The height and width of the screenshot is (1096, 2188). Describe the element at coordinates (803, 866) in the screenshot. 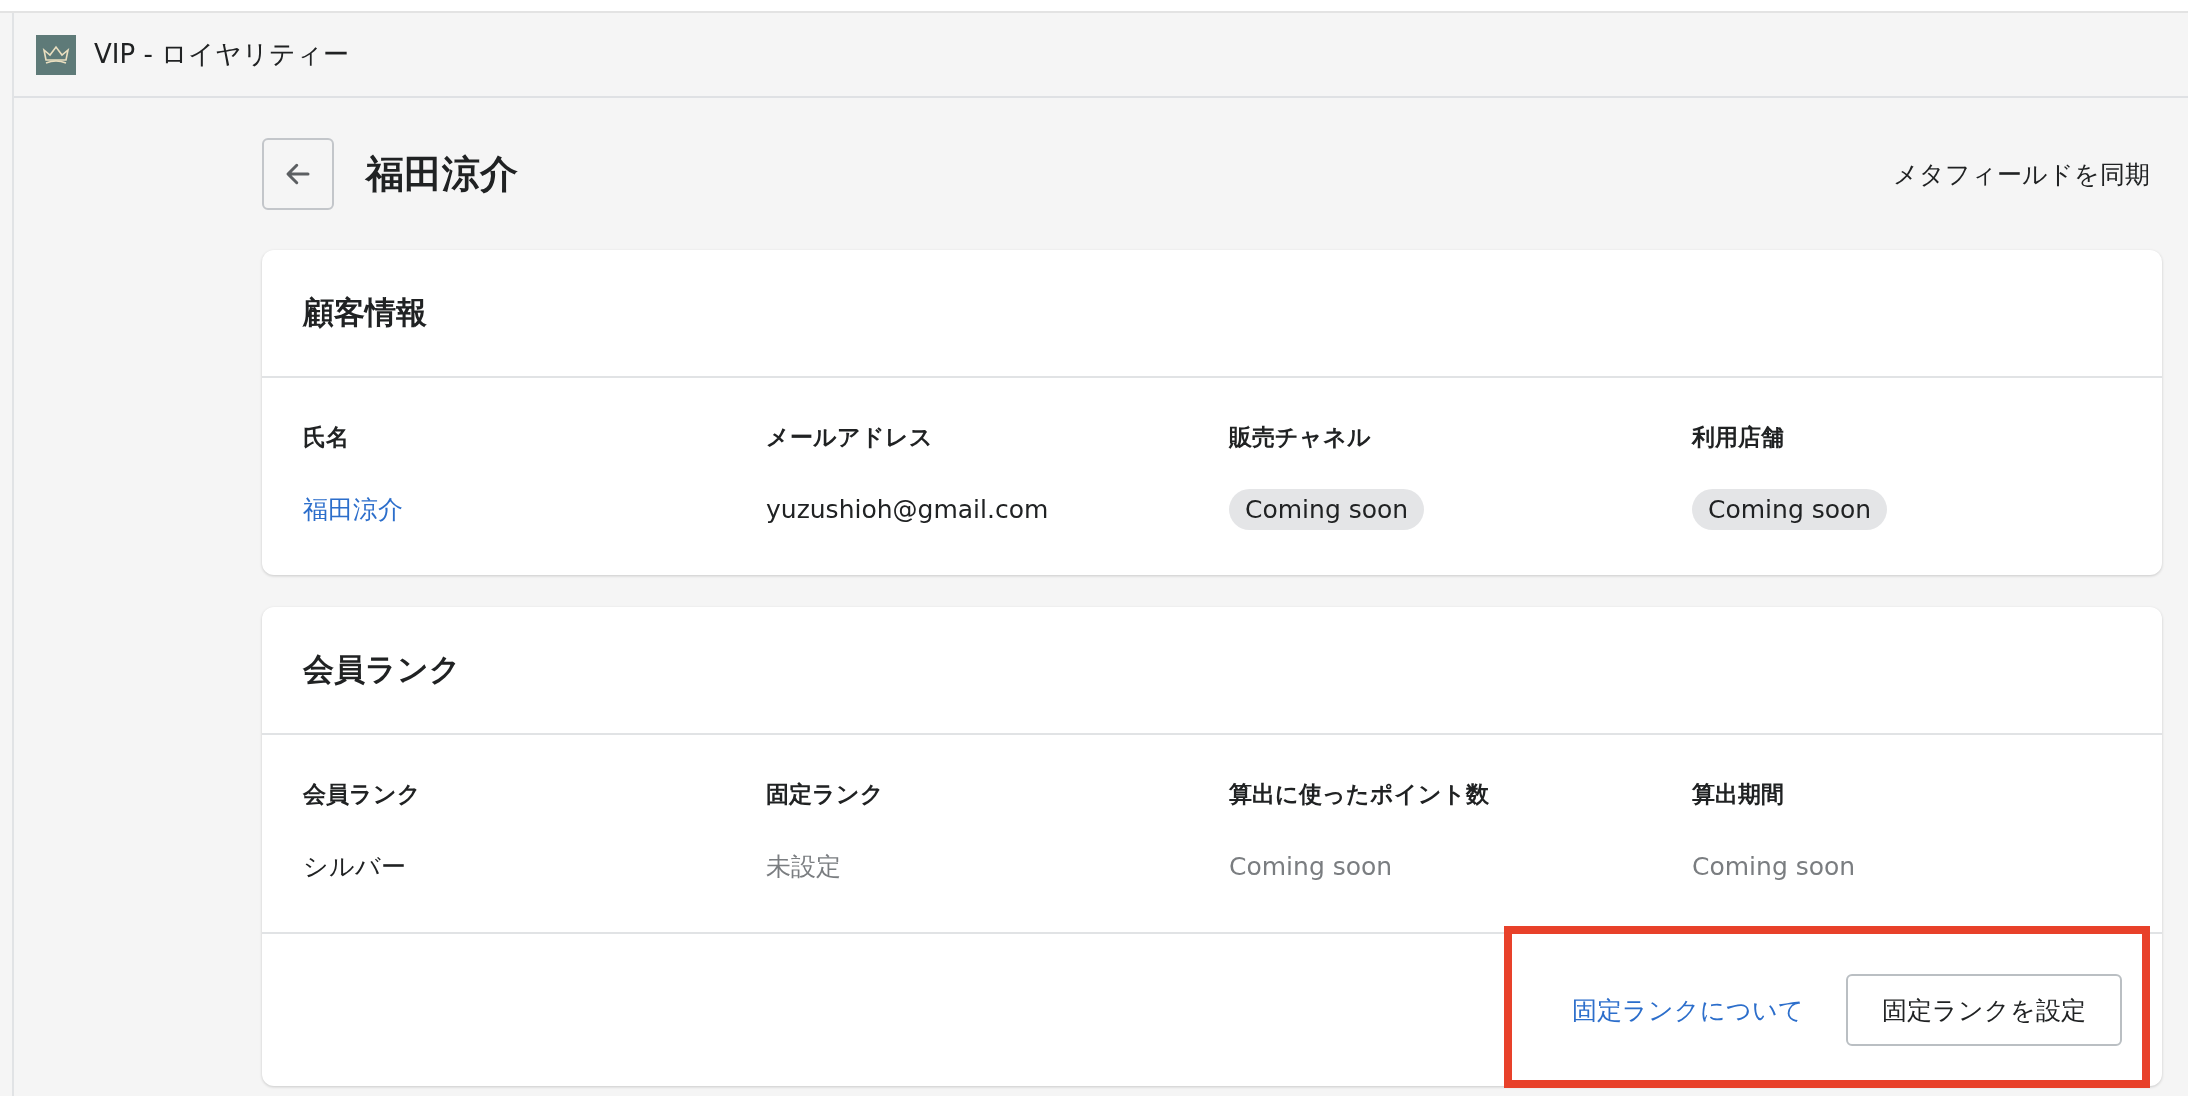

I see `field-value: 未設定` at that location.